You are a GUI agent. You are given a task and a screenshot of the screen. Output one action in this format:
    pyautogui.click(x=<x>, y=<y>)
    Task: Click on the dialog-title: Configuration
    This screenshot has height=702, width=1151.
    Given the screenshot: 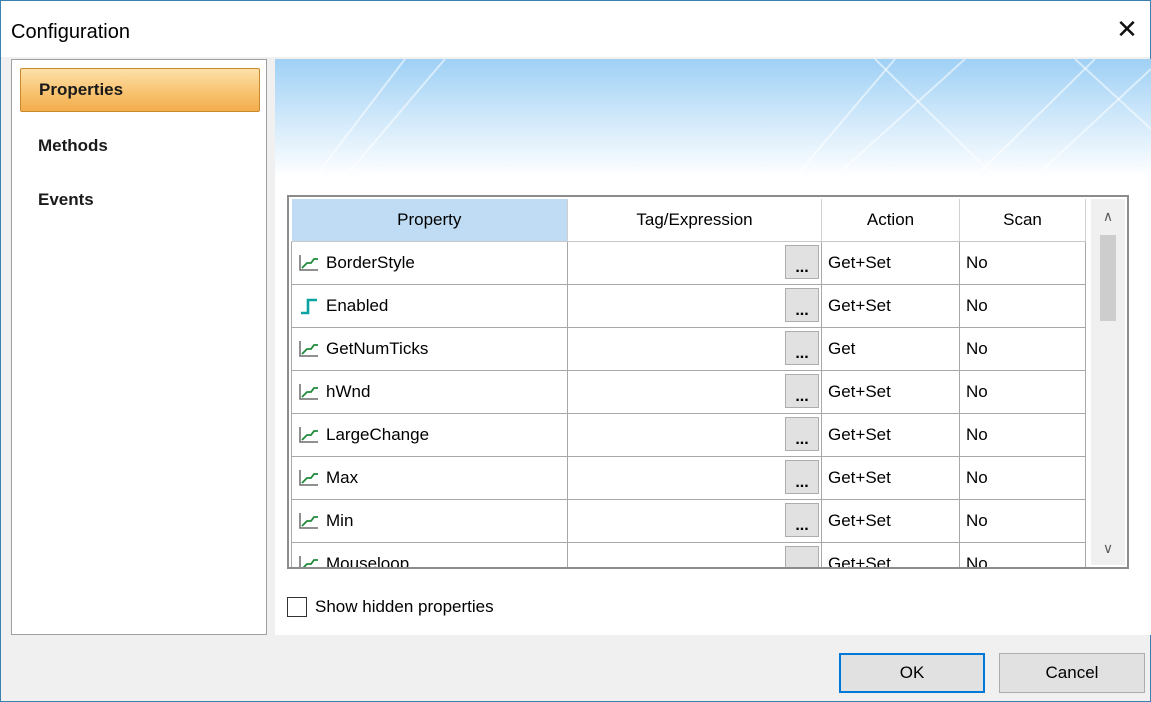 What is the action you would take?
    pyautogui.click(x=70, y=32)
    